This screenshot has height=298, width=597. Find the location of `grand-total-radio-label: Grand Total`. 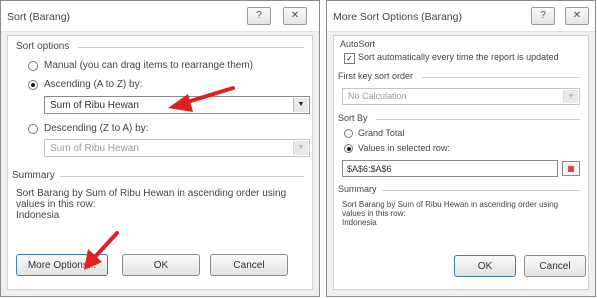

grand-total-radio-label: Grand Total is located at coordinates (381, 133).